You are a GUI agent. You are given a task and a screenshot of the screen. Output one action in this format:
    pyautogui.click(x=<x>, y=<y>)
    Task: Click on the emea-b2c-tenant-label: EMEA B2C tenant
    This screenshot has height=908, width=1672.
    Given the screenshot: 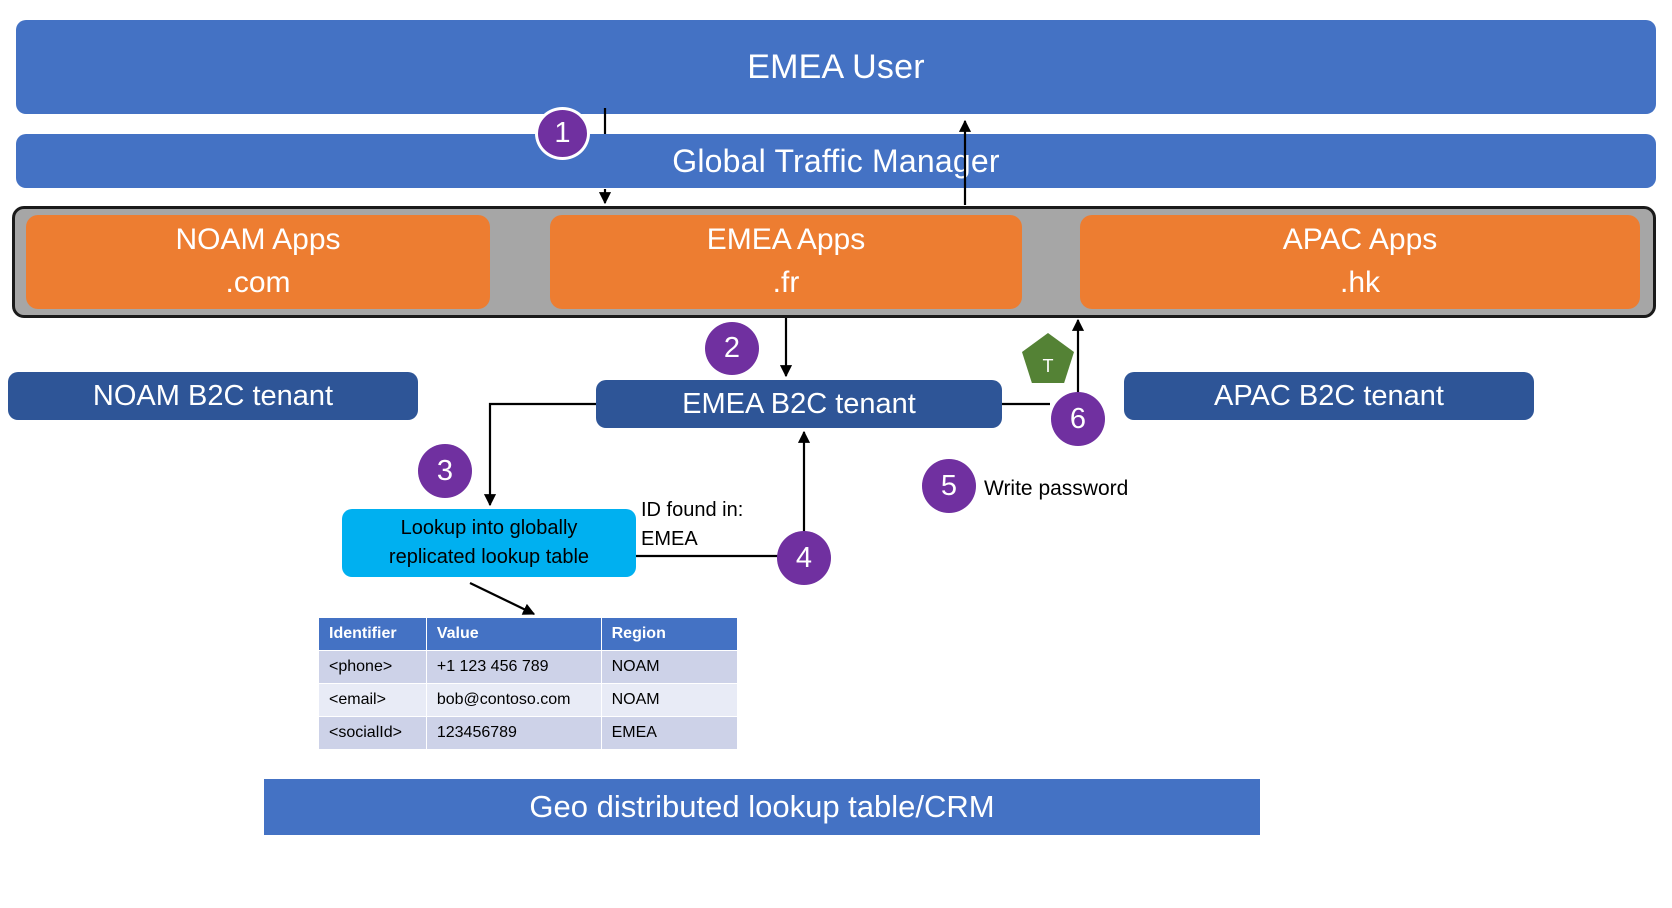 What is the action you would take?
    pyautogui.click(x=799, y=403)
    